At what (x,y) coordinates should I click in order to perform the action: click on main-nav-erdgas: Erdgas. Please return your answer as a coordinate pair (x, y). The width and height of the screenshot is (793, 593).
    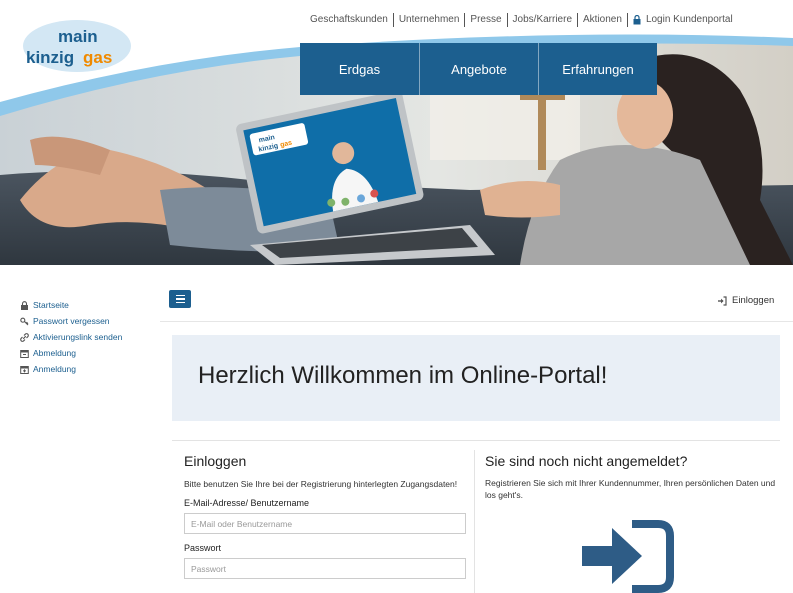
    Looking at the image, I should click on (359, 69).